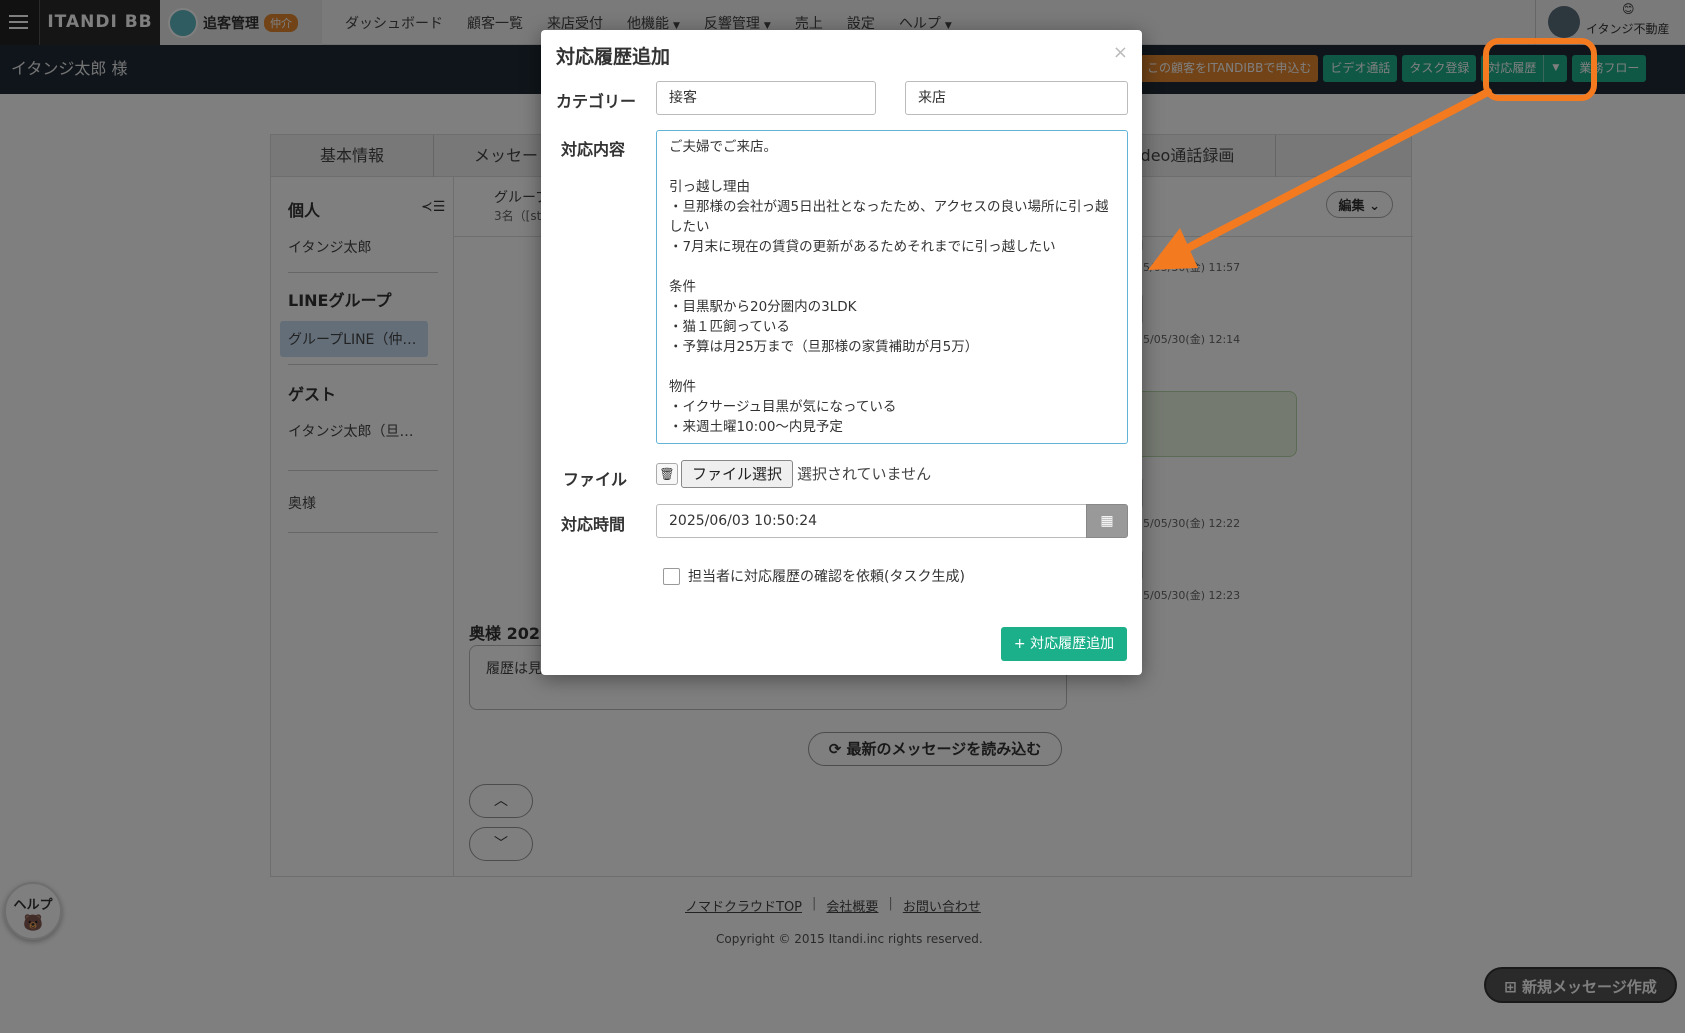 The width and height of the screenshot is (1685, 1033). What do you see at coordinates (1120, 52) in the screenshot?
I see `close-icon: ×` at bounding box center [1120, 52].